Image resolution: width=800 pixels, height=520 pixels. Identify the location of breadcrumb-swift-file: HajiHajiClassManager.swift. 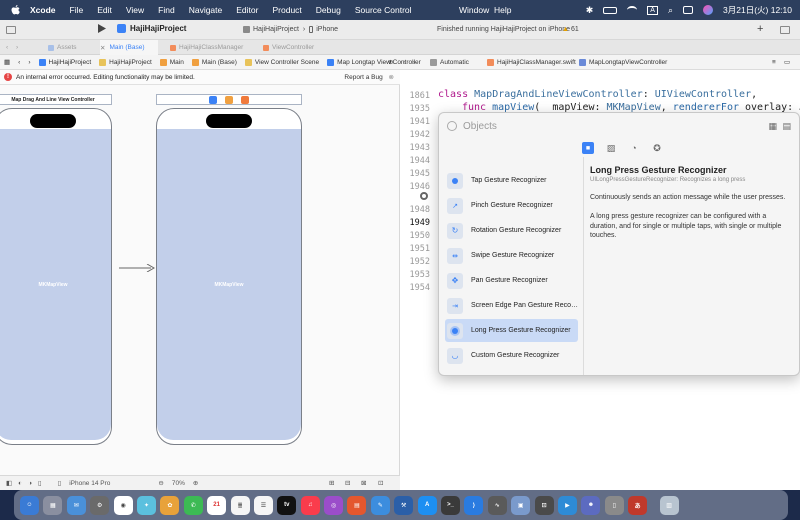
(531, 62).